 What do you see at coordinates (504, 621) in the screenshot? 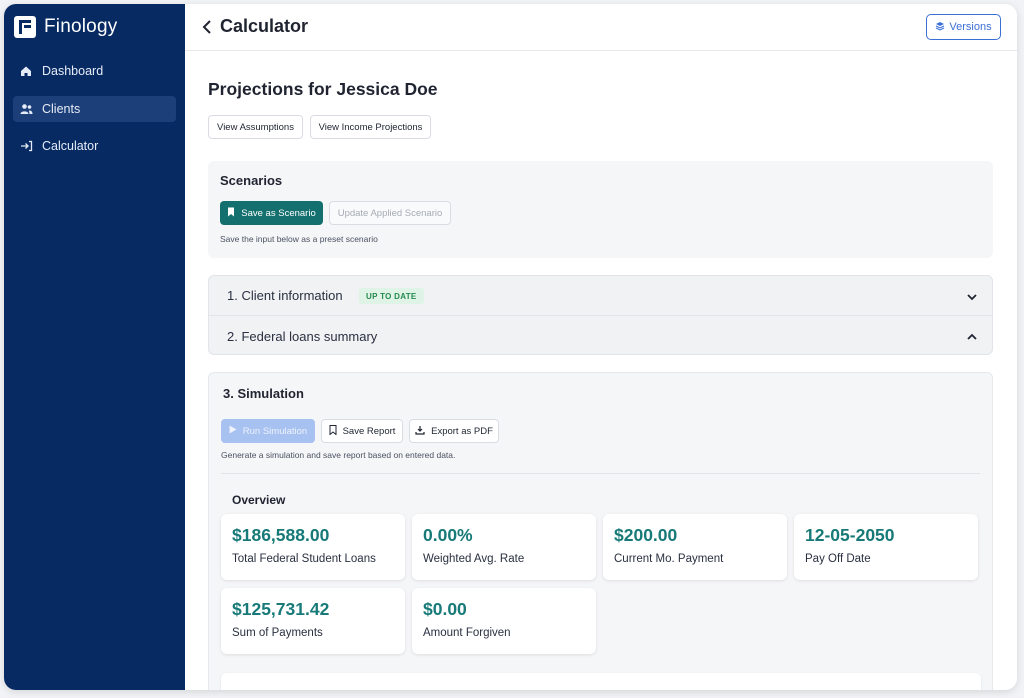
I see `stat-card-amount-forgiven: $0.00 Amount Forgiven` at bounding box center [504, 621].